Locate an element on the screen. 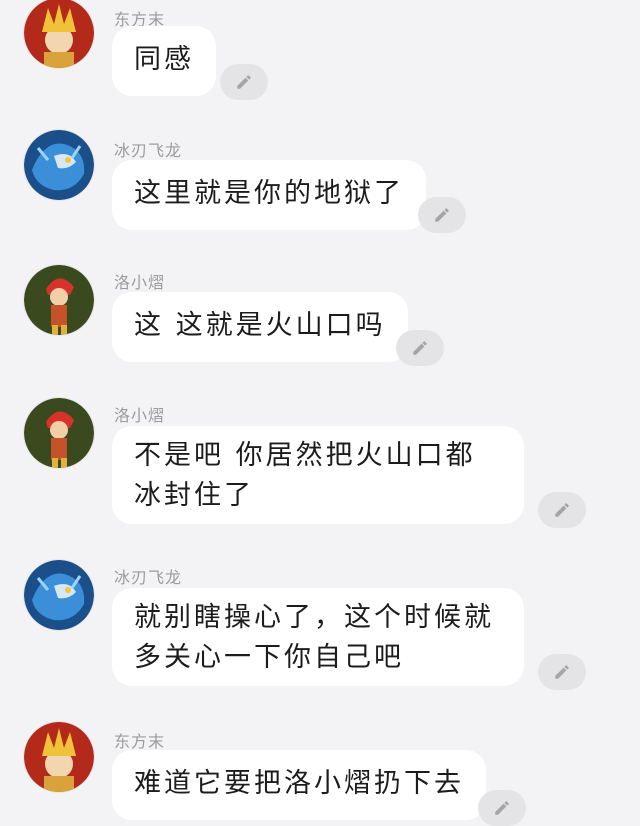  message-text: 这 这就是火山口吗 is located at coordinates (260, 325).